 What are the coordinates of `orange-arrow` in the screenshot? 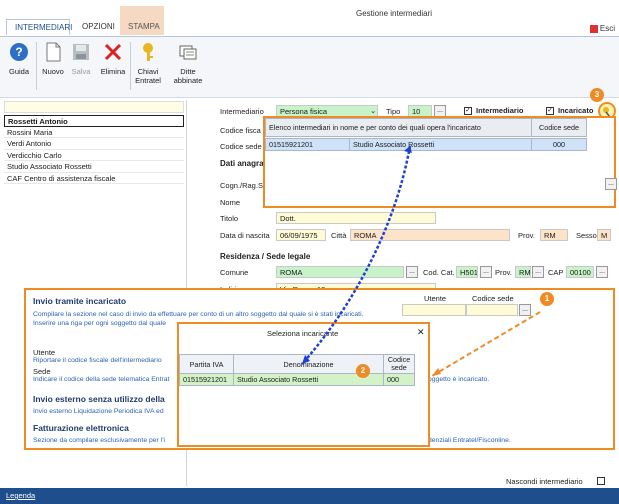 It's located at (486, 344).